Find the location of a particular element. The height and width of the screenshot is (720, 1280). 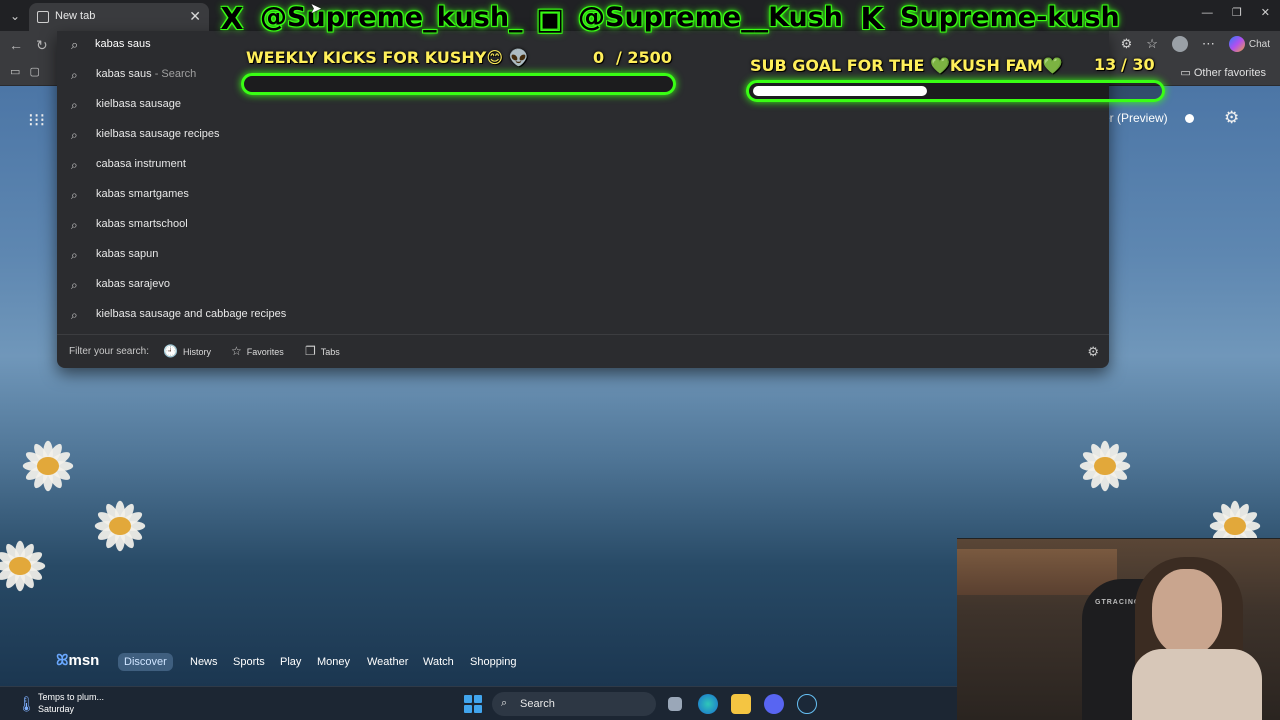

copilot-chat-button: Chat is located at coordinates (1249, 44).